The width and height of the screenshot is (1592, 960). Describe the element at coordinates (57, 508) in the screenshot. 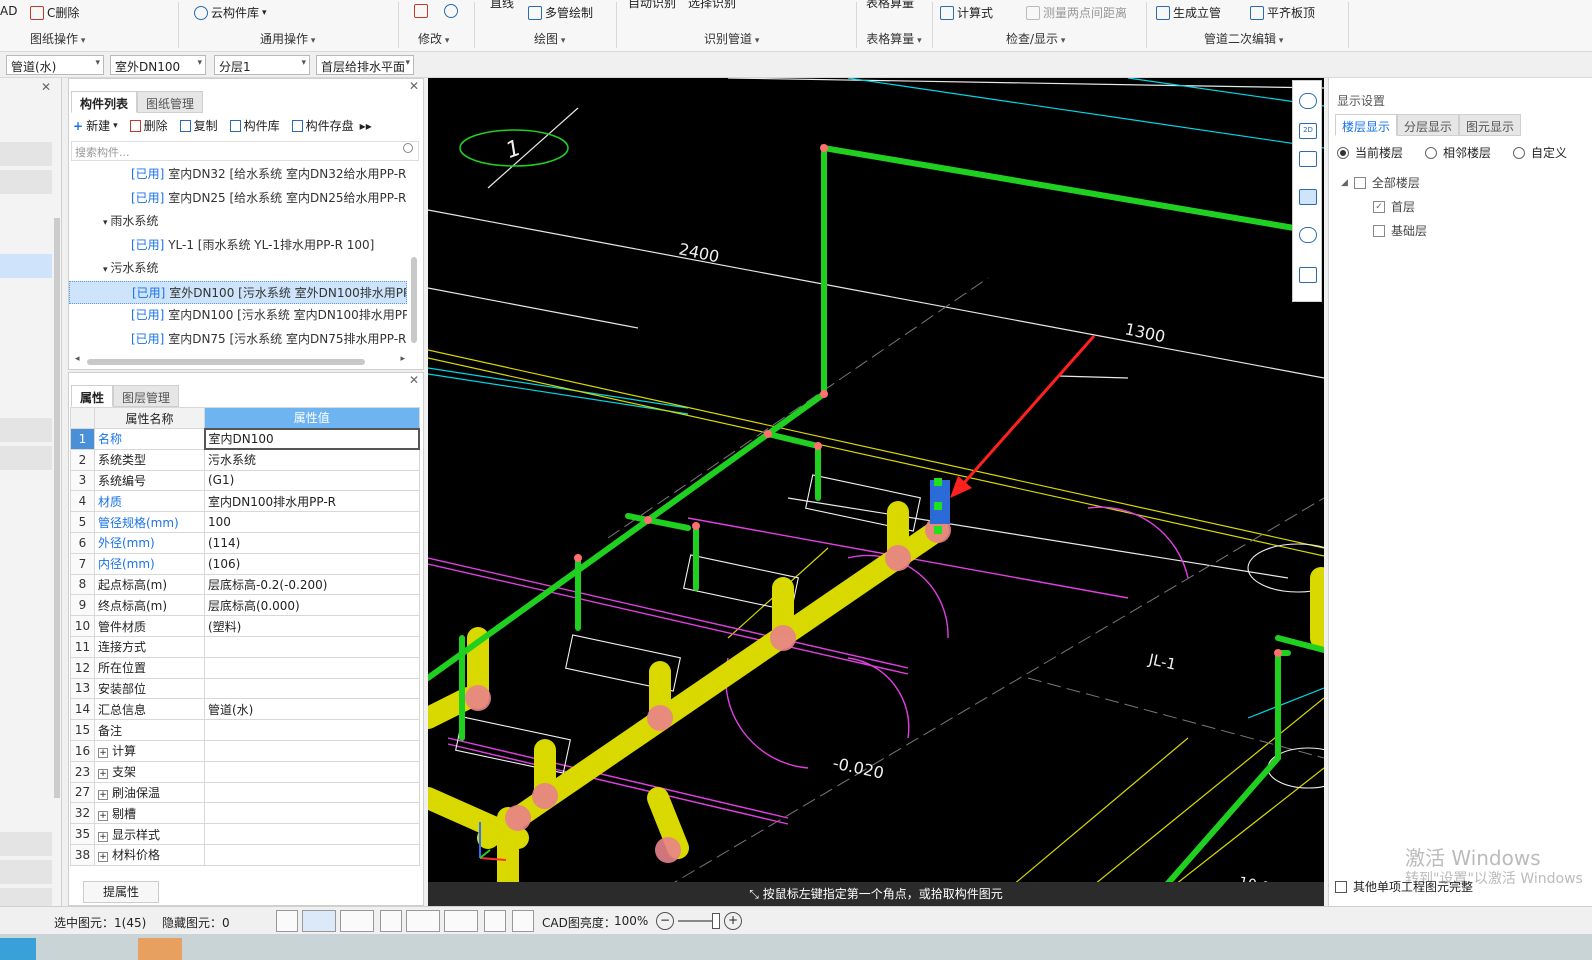

I see `scrollbar` at that location.